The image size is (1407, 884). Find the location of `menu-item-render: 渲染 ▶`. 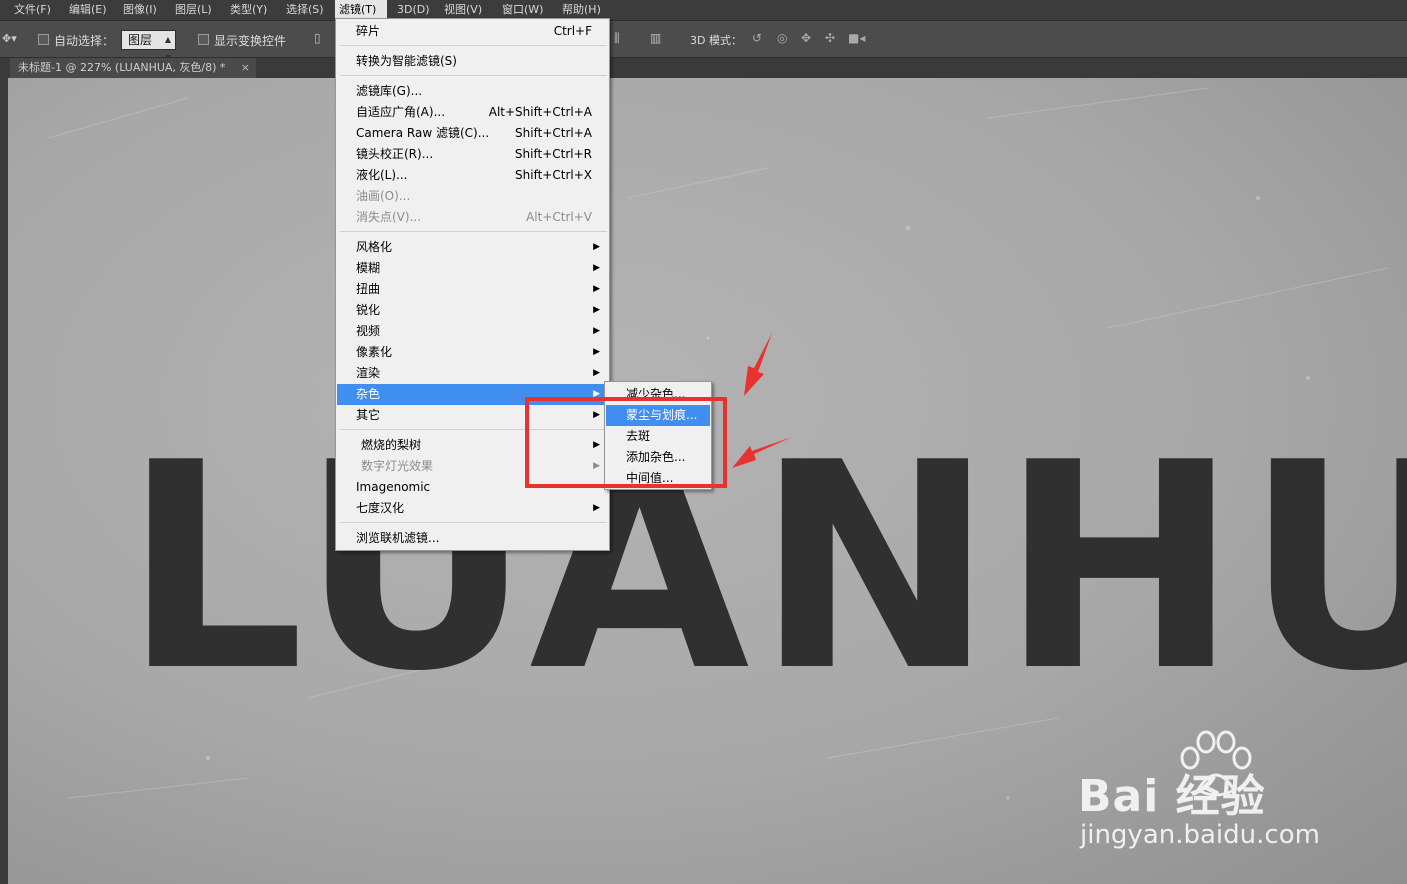

menu-item-render: 渲染 ▶ is located at coordinates (472, 373).